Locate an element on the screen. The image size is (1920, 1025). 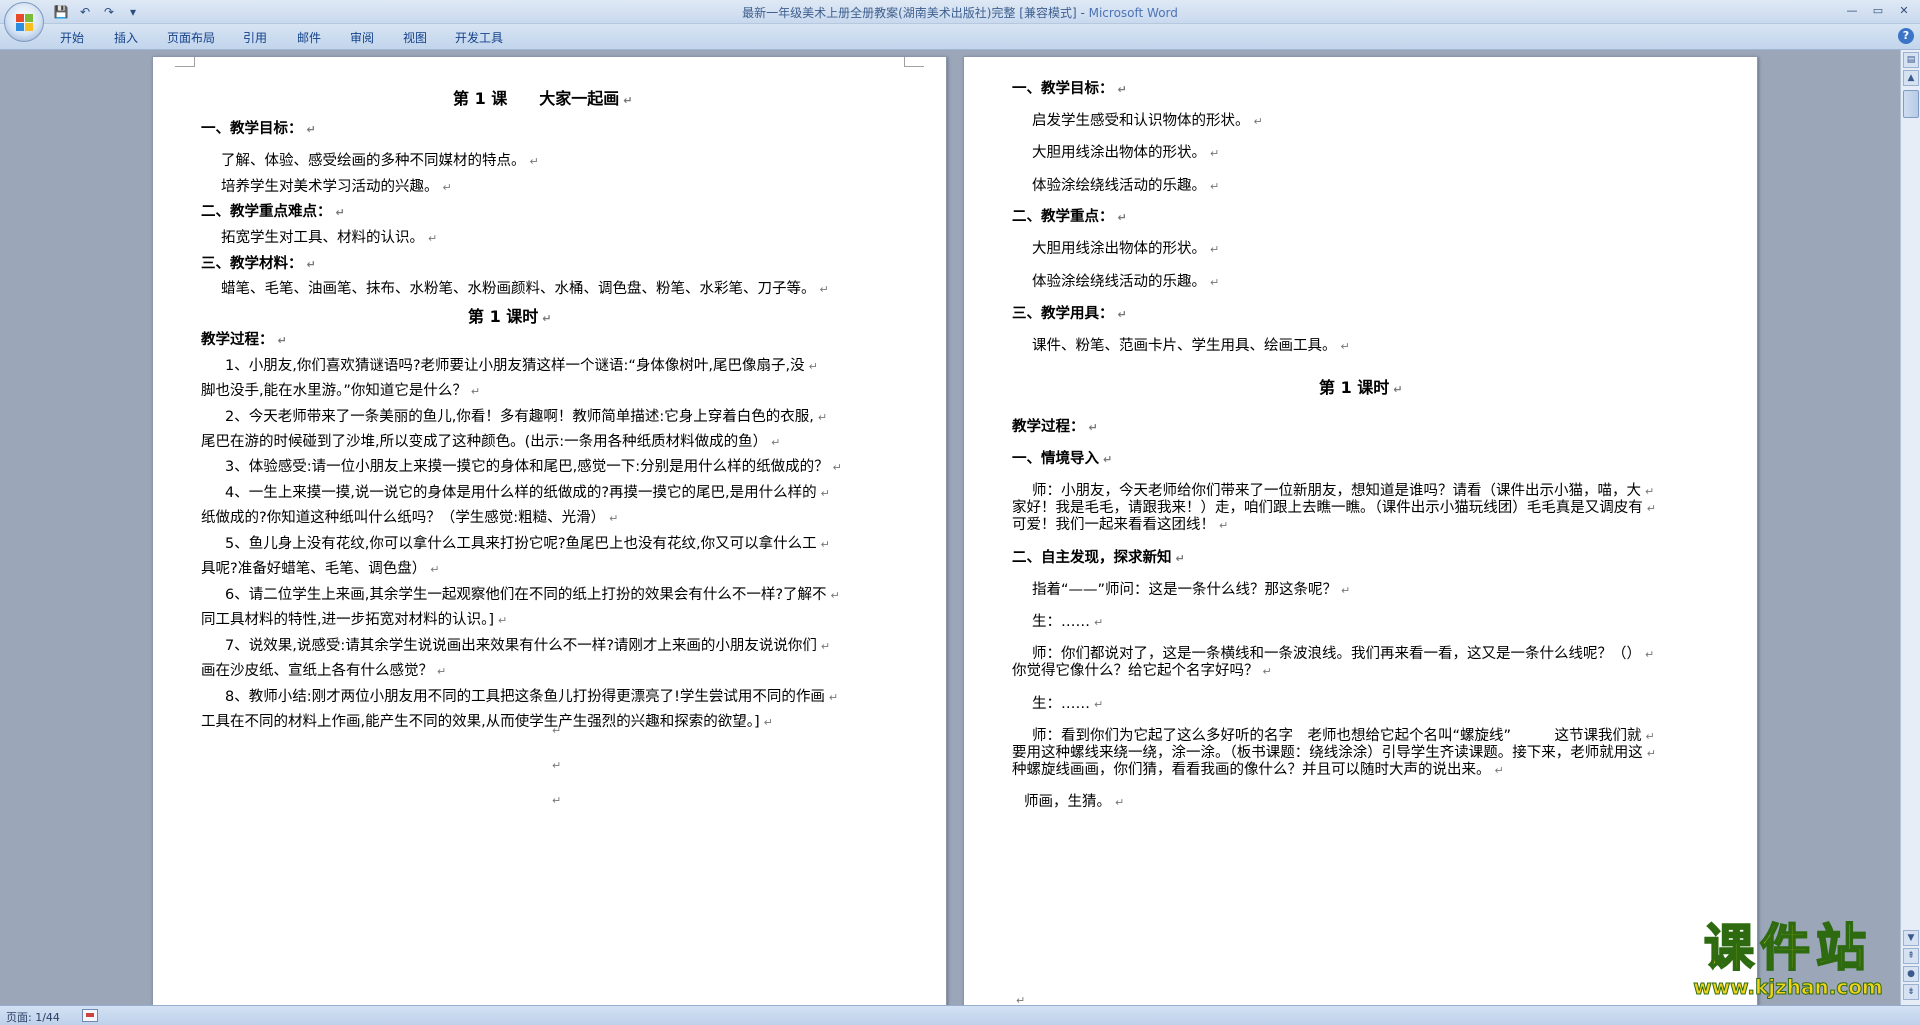
page-2-paragraph-line: 你觉得它像什么？给它起个名字好吗？ ↵ is located at coordinates (1142, 669).